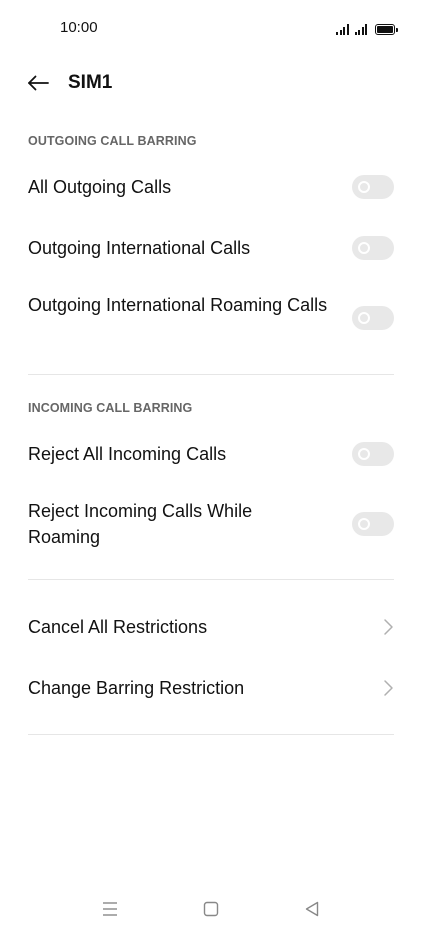 This screenshot has height=937, width=422. I want to click on setting-label: All Outgoing Calls, so click(100, 187).